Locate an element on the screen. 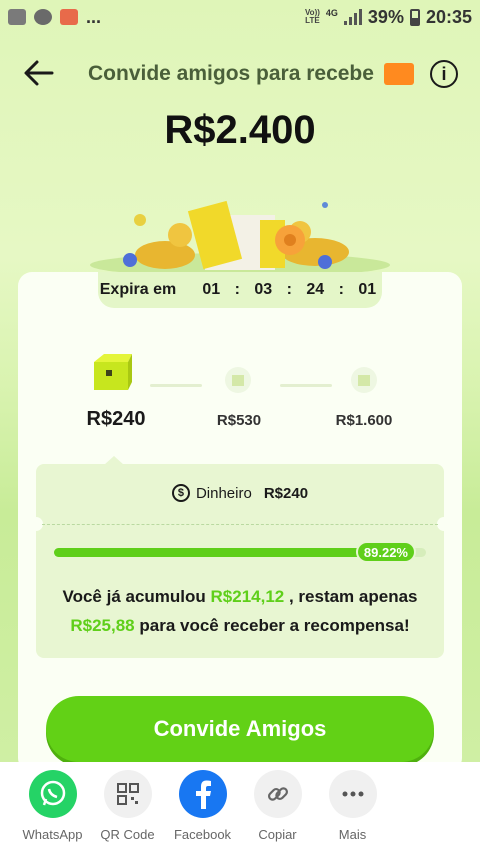  battery-percent: 39% is located at coordinates (385, 16).